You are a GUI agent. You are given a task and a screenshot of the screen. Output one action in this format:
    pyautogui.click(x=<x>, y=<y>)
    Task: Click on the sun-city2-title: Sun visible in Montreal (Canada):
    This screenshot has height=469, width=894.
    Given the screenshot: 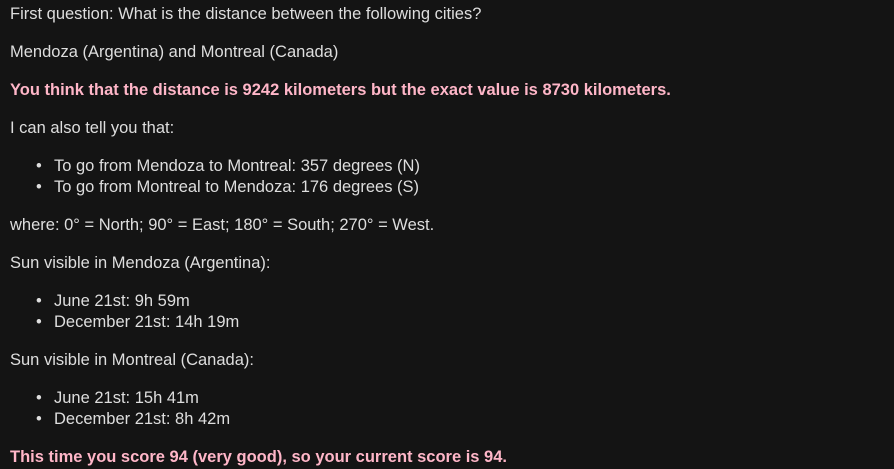 What is the action you would take?
    pyautogui.click(x=132, y=360)
    